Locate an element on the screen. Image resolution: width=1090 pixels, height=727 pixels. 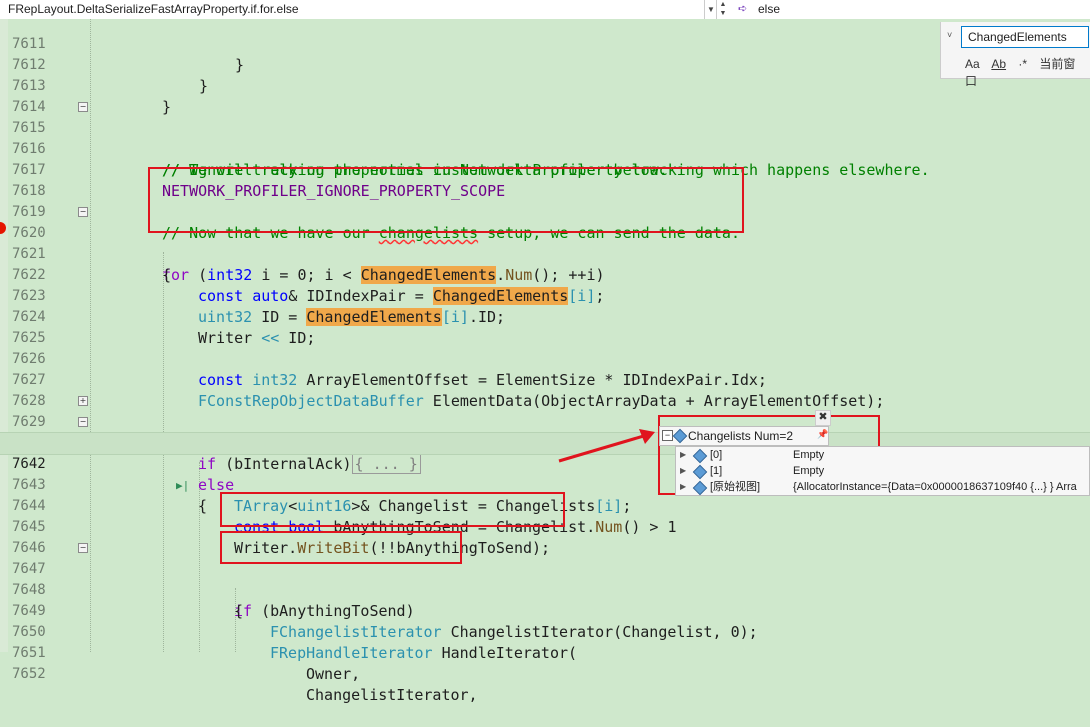
code-text: ChangelistIterator, is located at coordinates (392, 695).